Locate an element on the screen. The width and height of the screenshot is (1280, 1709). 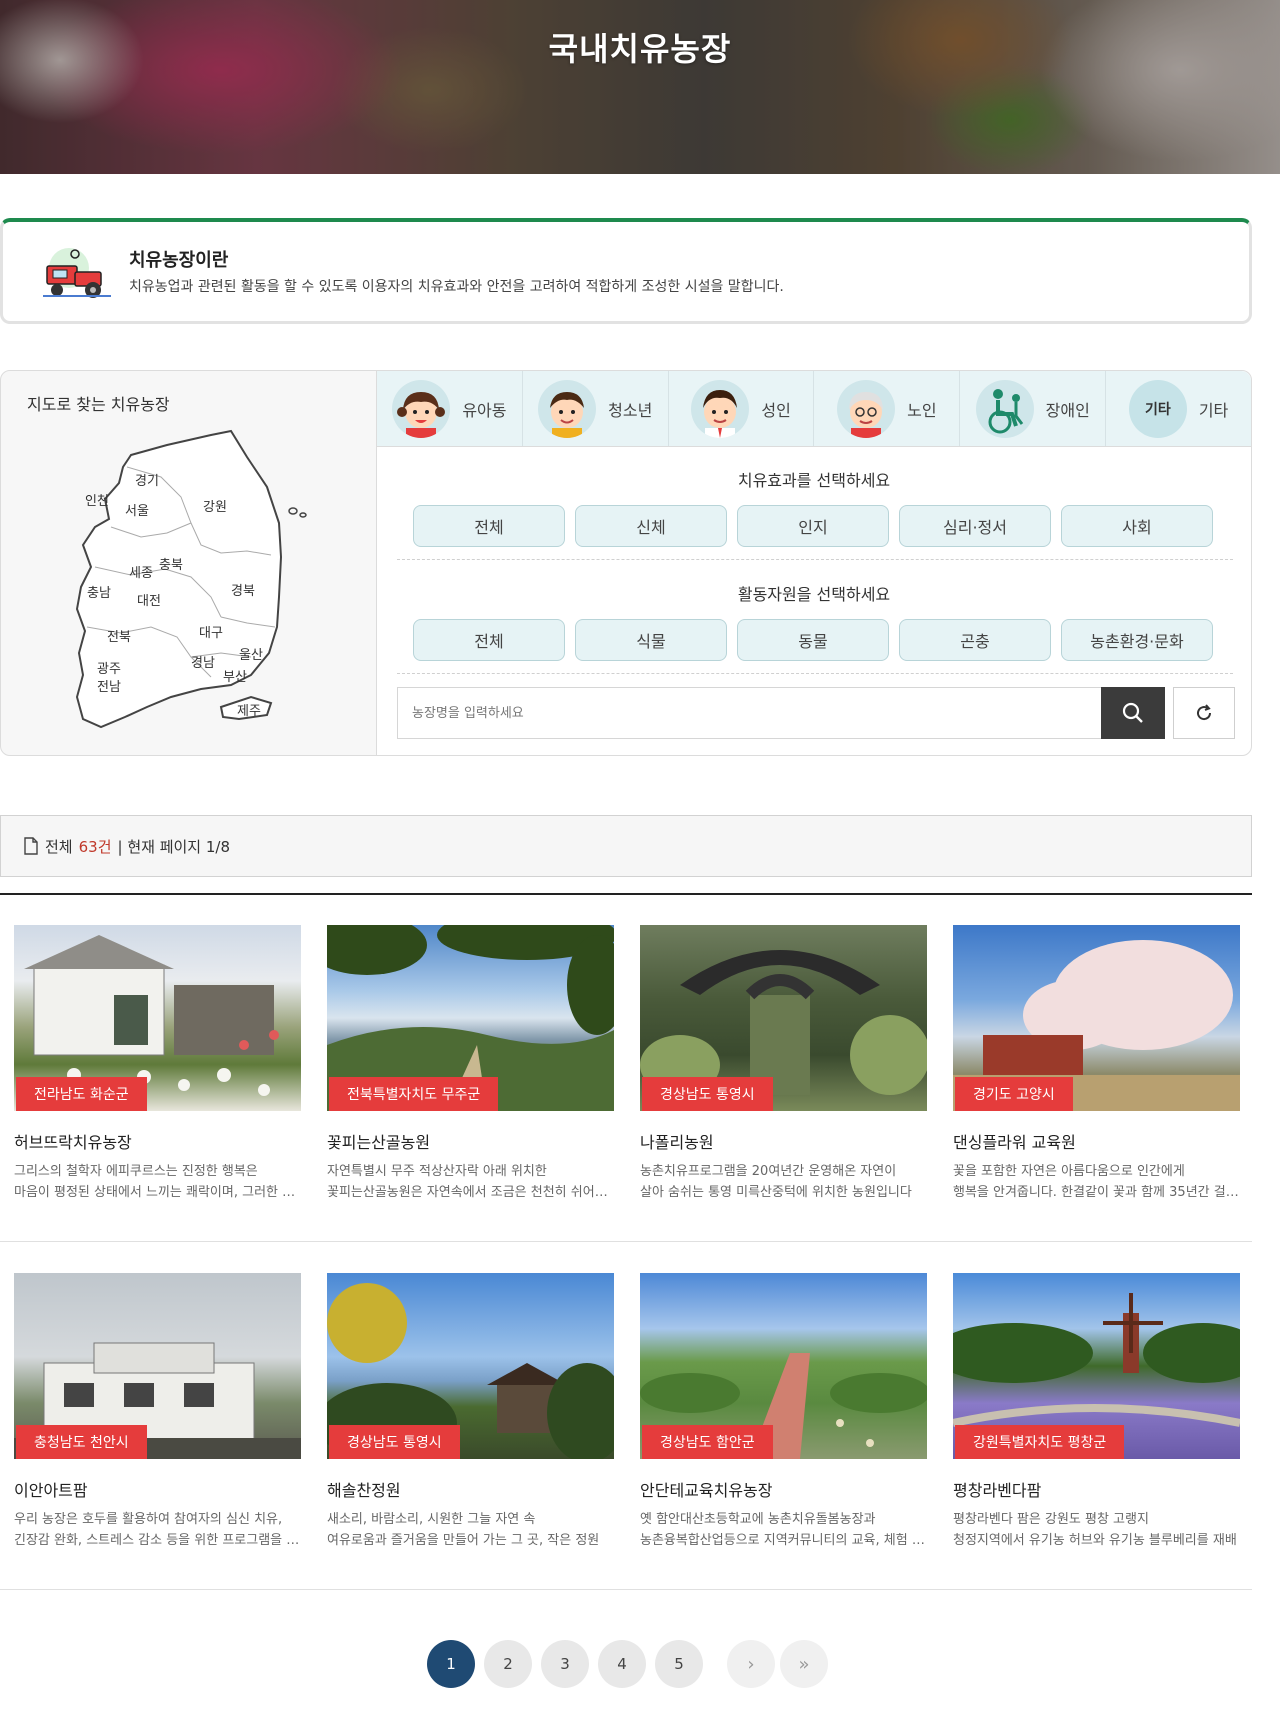
farm-photo: 경상남도 통영시 is located at coordinates (783, 1018).